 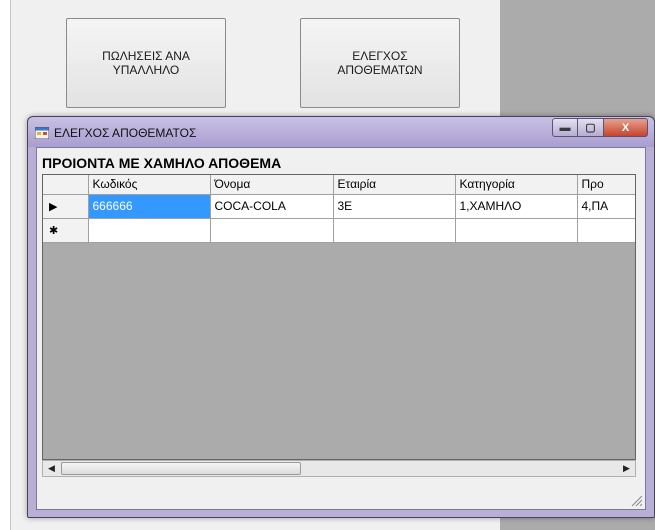 I want to click on column-header-truncated: Προ, so click(x=606, y=185).